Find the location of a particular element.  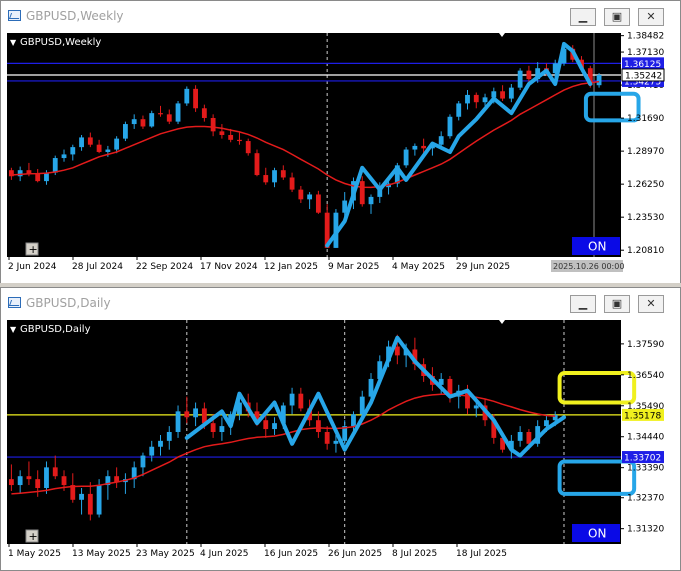

x-axis-label: 16 Jun 2025 is located at coordinates (291, 554).